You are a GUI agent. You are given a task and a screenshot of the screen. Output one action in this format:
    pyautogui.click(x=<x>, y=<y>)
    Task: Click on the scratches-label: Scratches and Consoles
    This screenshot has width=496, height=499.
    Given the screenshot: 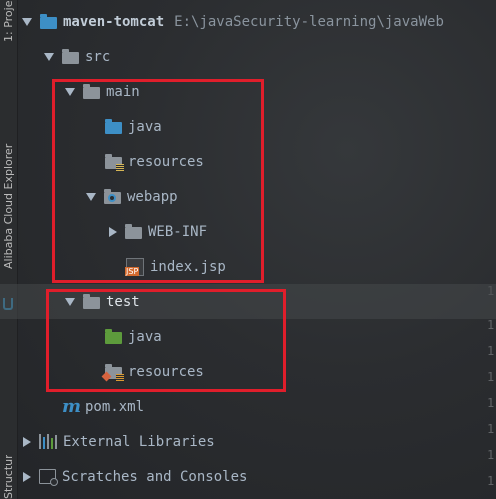 What is the action you would take?
    pyautogui.click(x=155, y=476)
    